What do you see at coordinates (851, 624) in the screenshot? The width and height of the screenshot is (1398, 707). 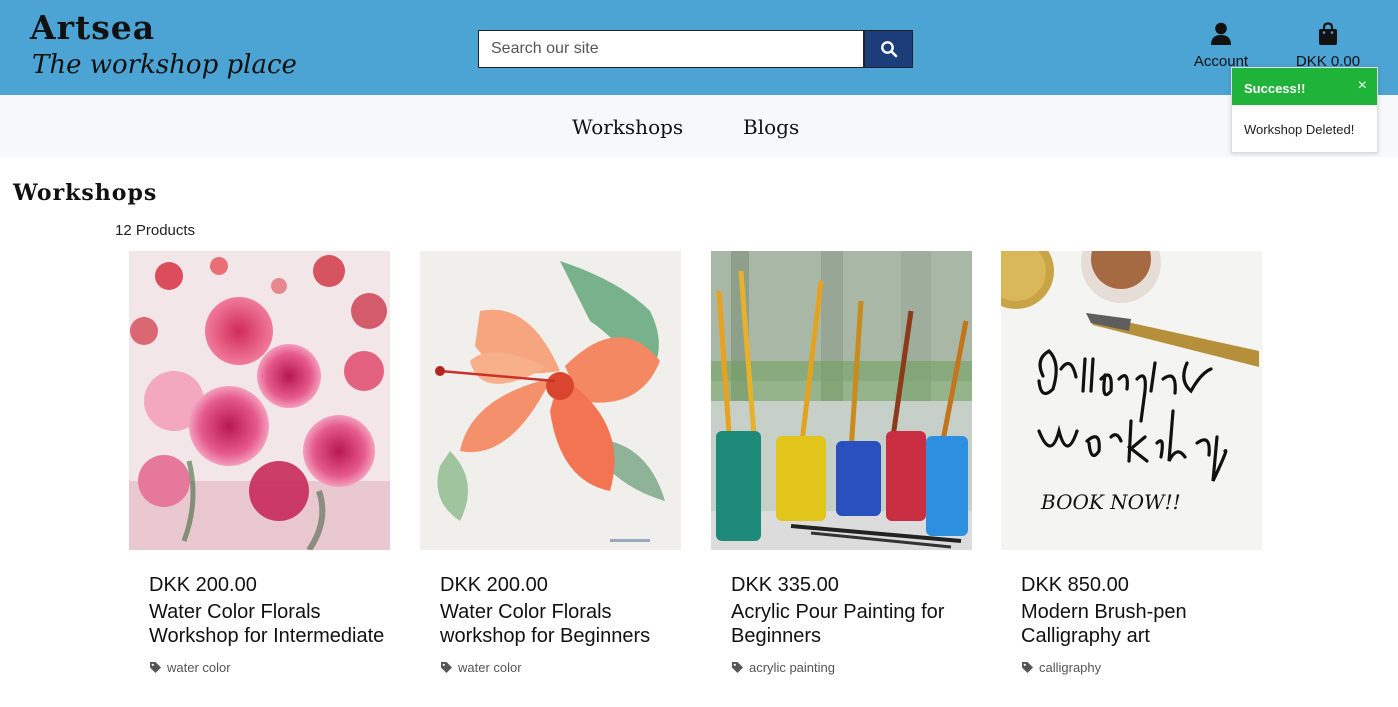 I see `product-name: Acrylic Pour Painting for Beginners` at bounding box center [851, 624].